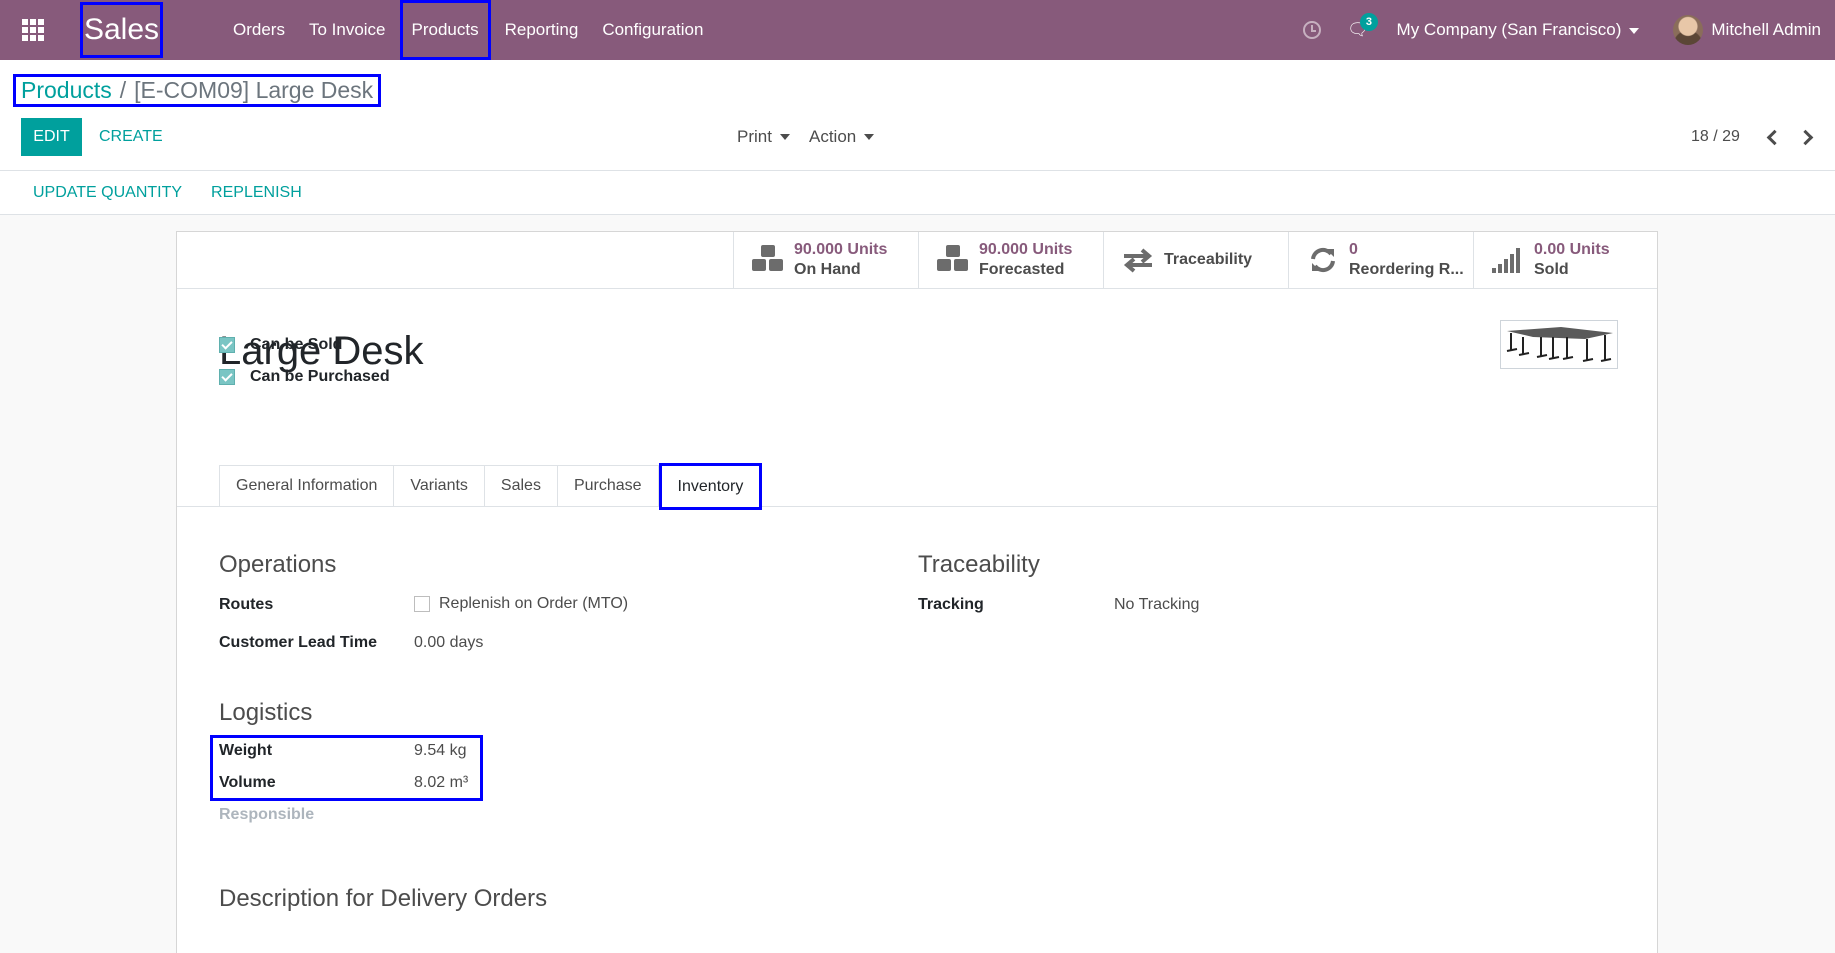 This screenshot has width=1835, height=953. I want to click on forecasted-label: Forecasted, so click(1022, 269).